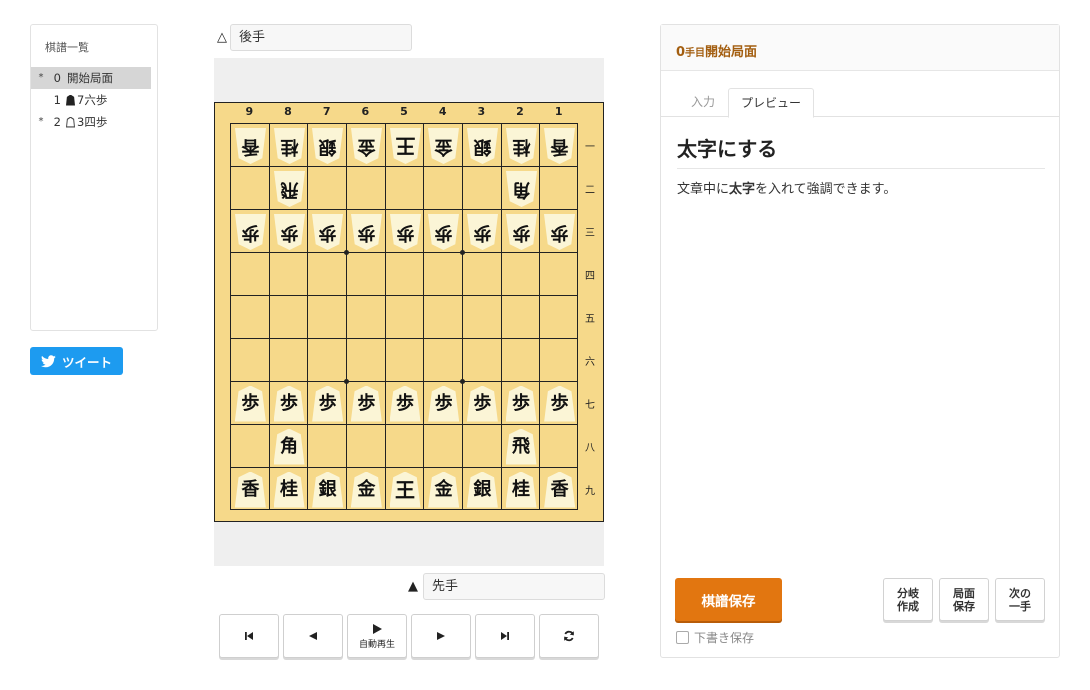 The image size is (1090, 690). I want to click on sente-piece: 飛, so click(521, 446).